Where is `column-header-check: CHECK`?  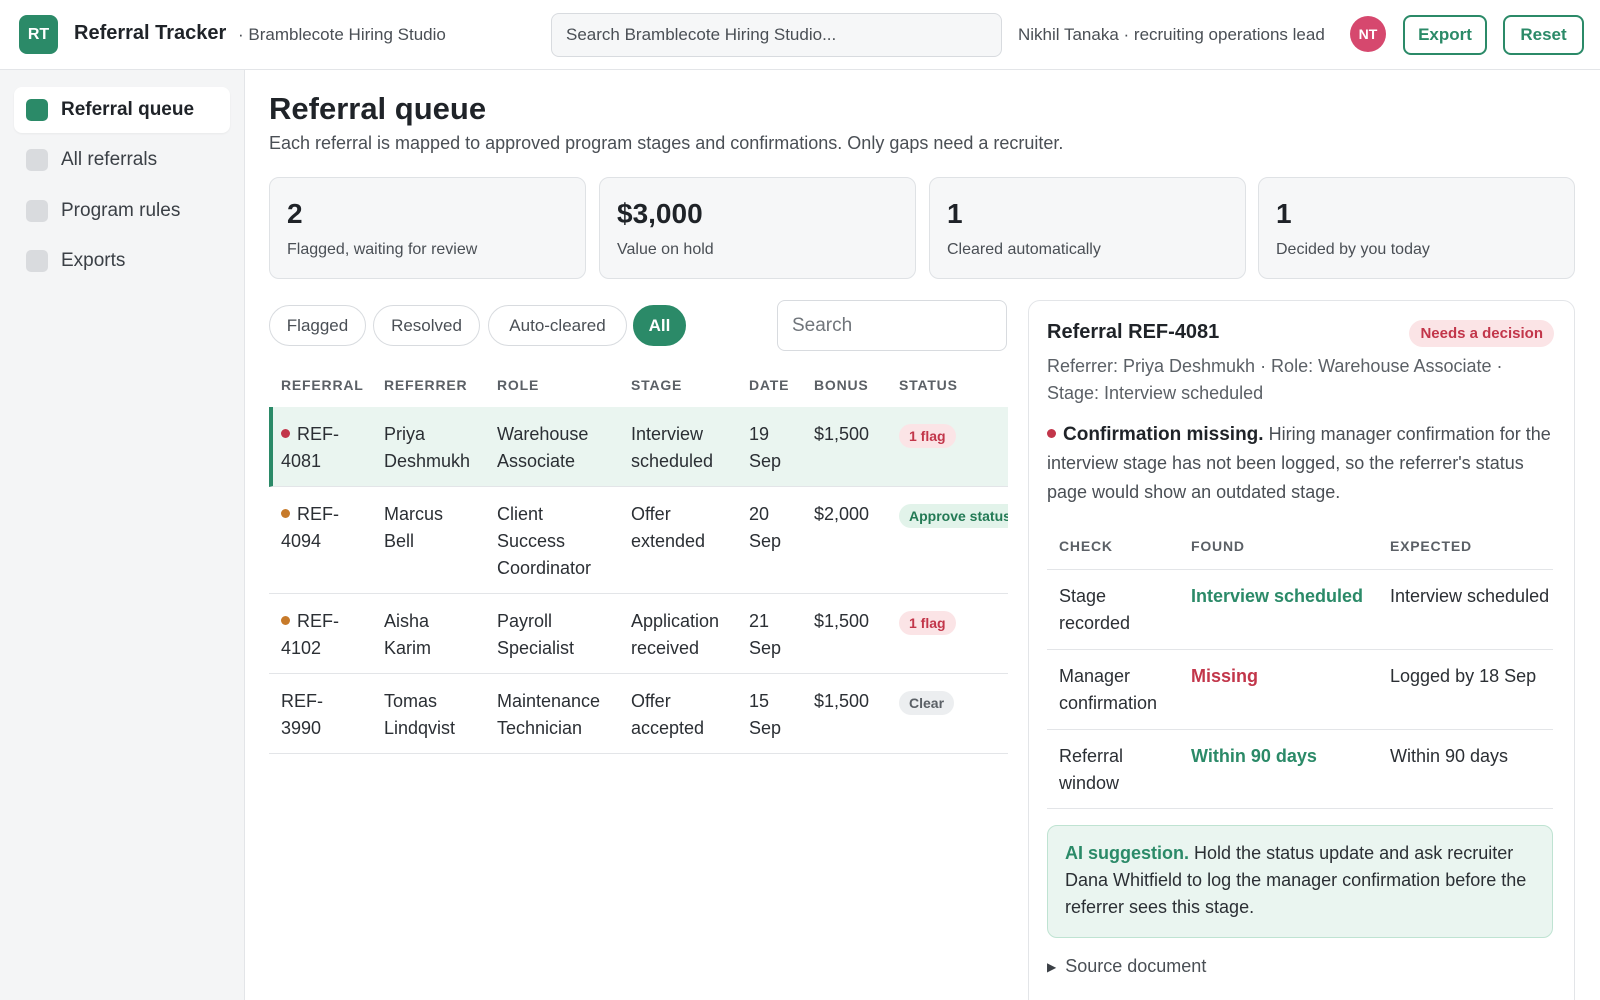 column-header-check: CHECK is located at coordinates (1086, 546).